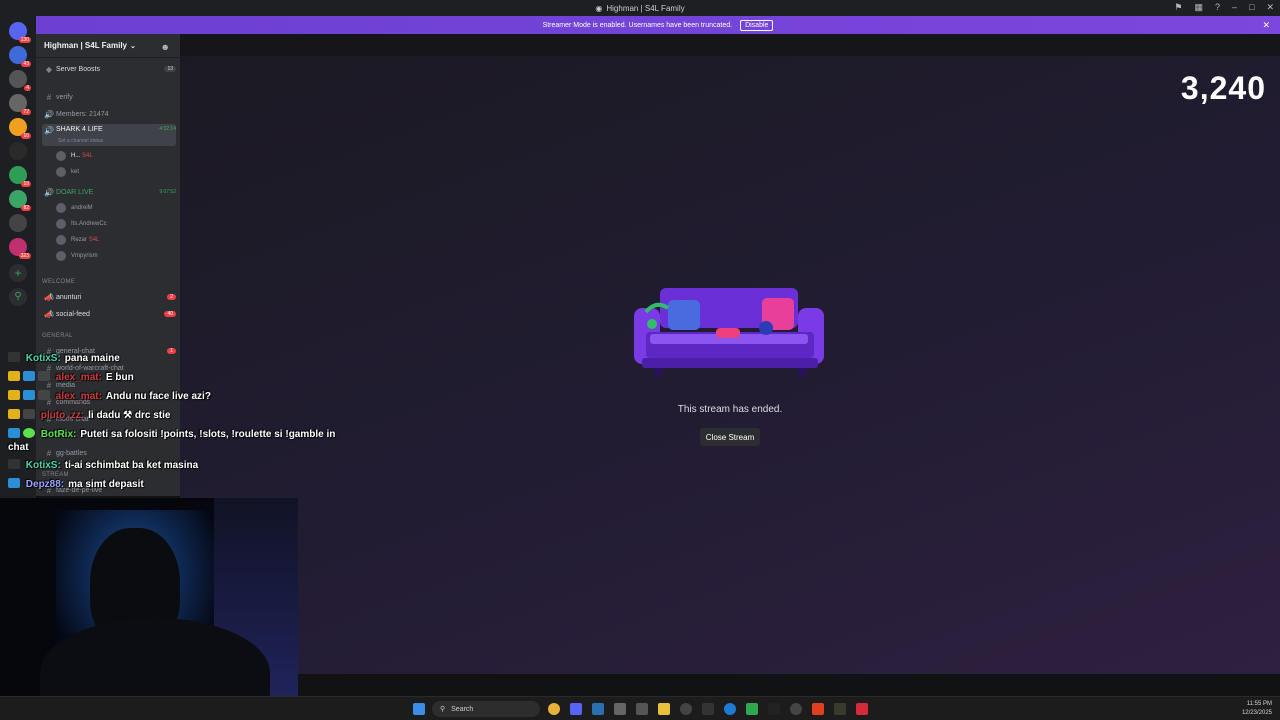 The width and height of the screenshot is (1280, 720). I want to click on server-boosts: ◆ Server Boosts 13, so click(109, 69).